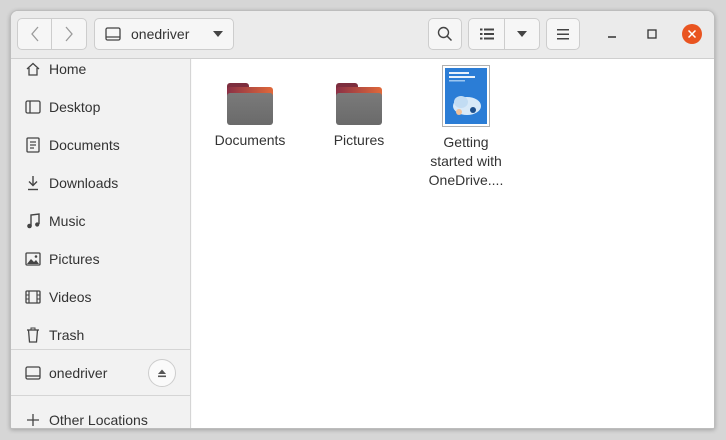  I want to click on search-icon, so click(445, 34).